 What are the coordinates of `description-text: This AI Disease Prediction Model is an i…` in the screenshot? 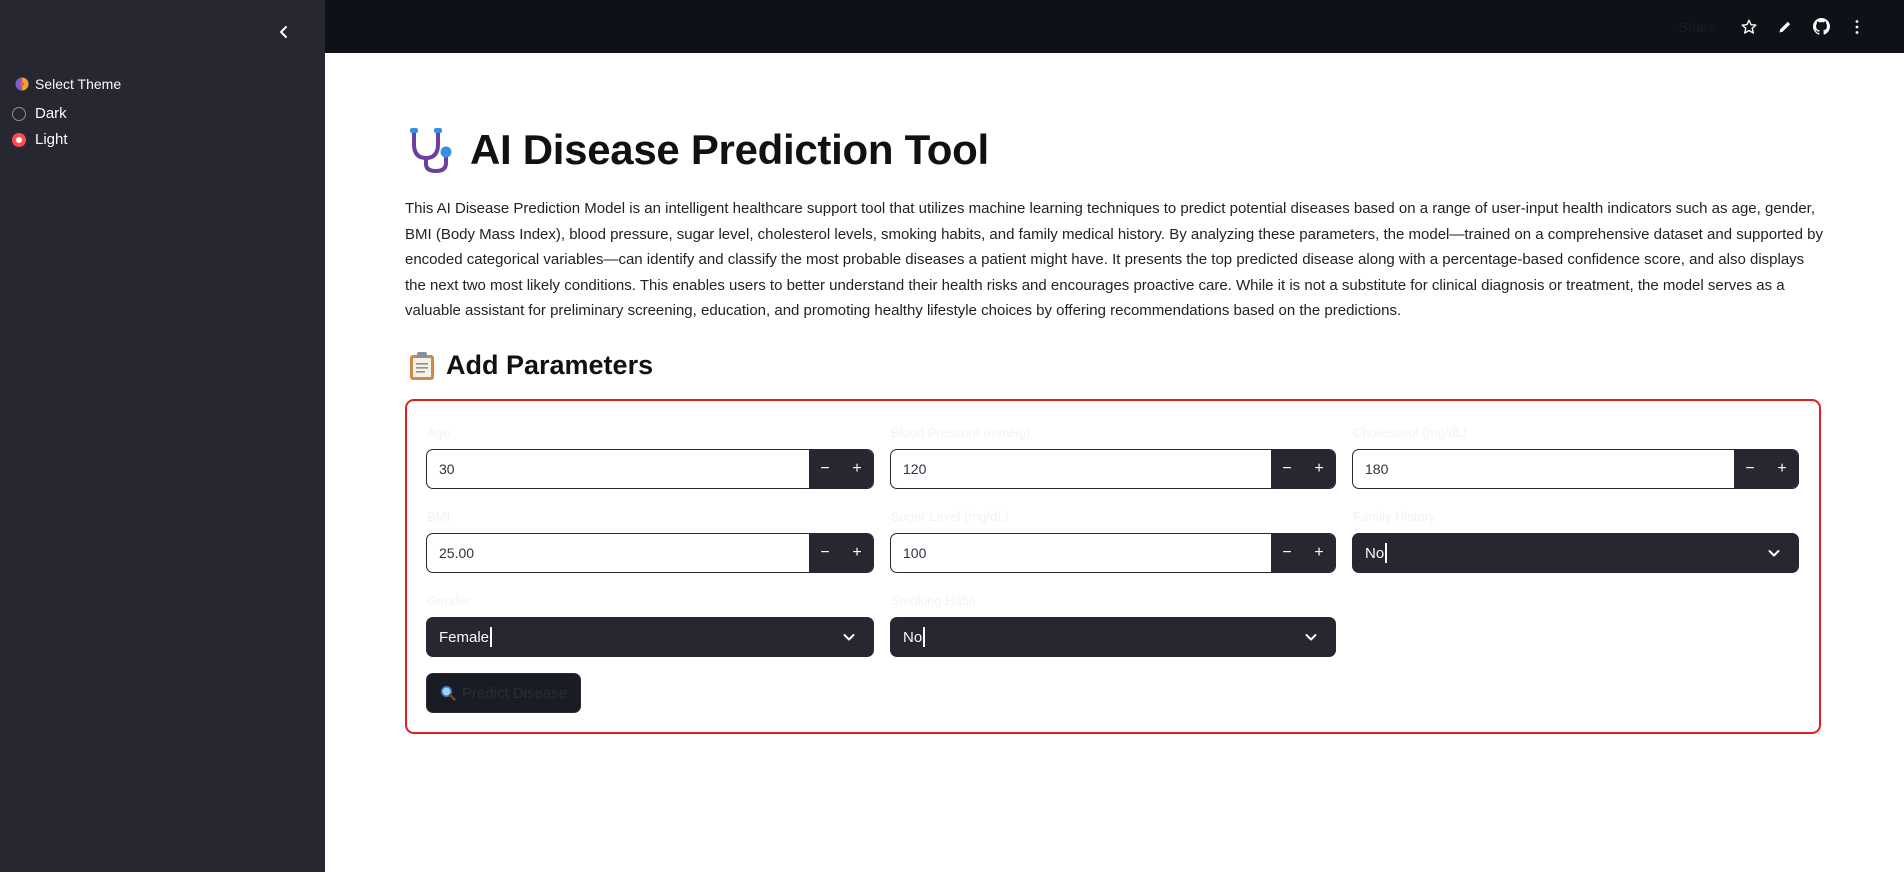 It's located at (1114, 259).